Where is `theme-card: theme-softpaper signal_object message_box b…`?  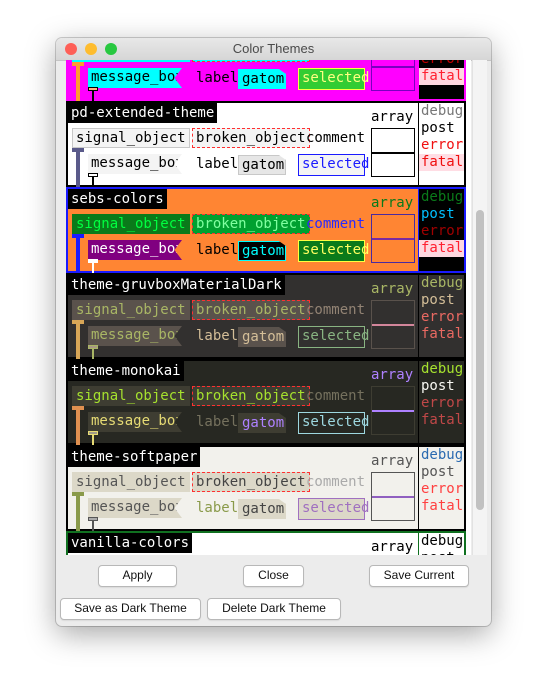 theme-card: theme-softpaper signal_object message_box b… is located at coordinates (266, 488).